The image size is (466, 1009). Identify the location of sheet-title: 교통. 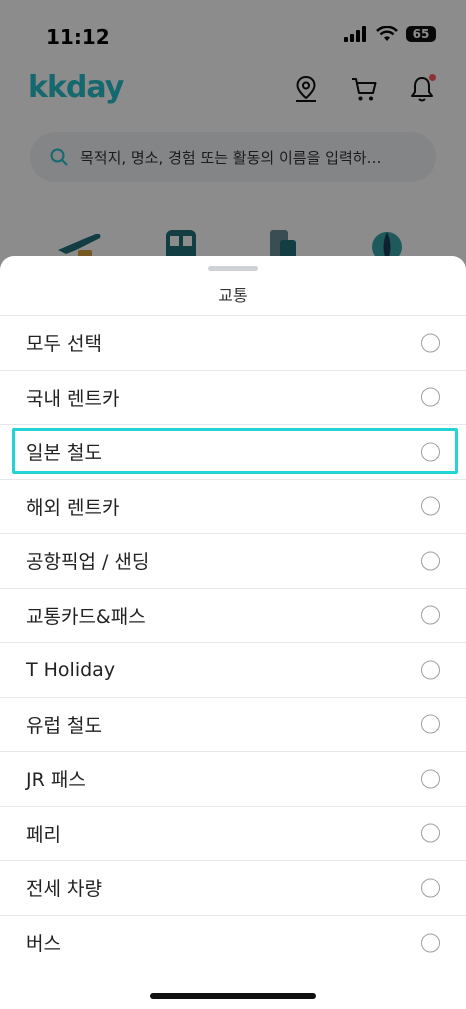
(233, 295).